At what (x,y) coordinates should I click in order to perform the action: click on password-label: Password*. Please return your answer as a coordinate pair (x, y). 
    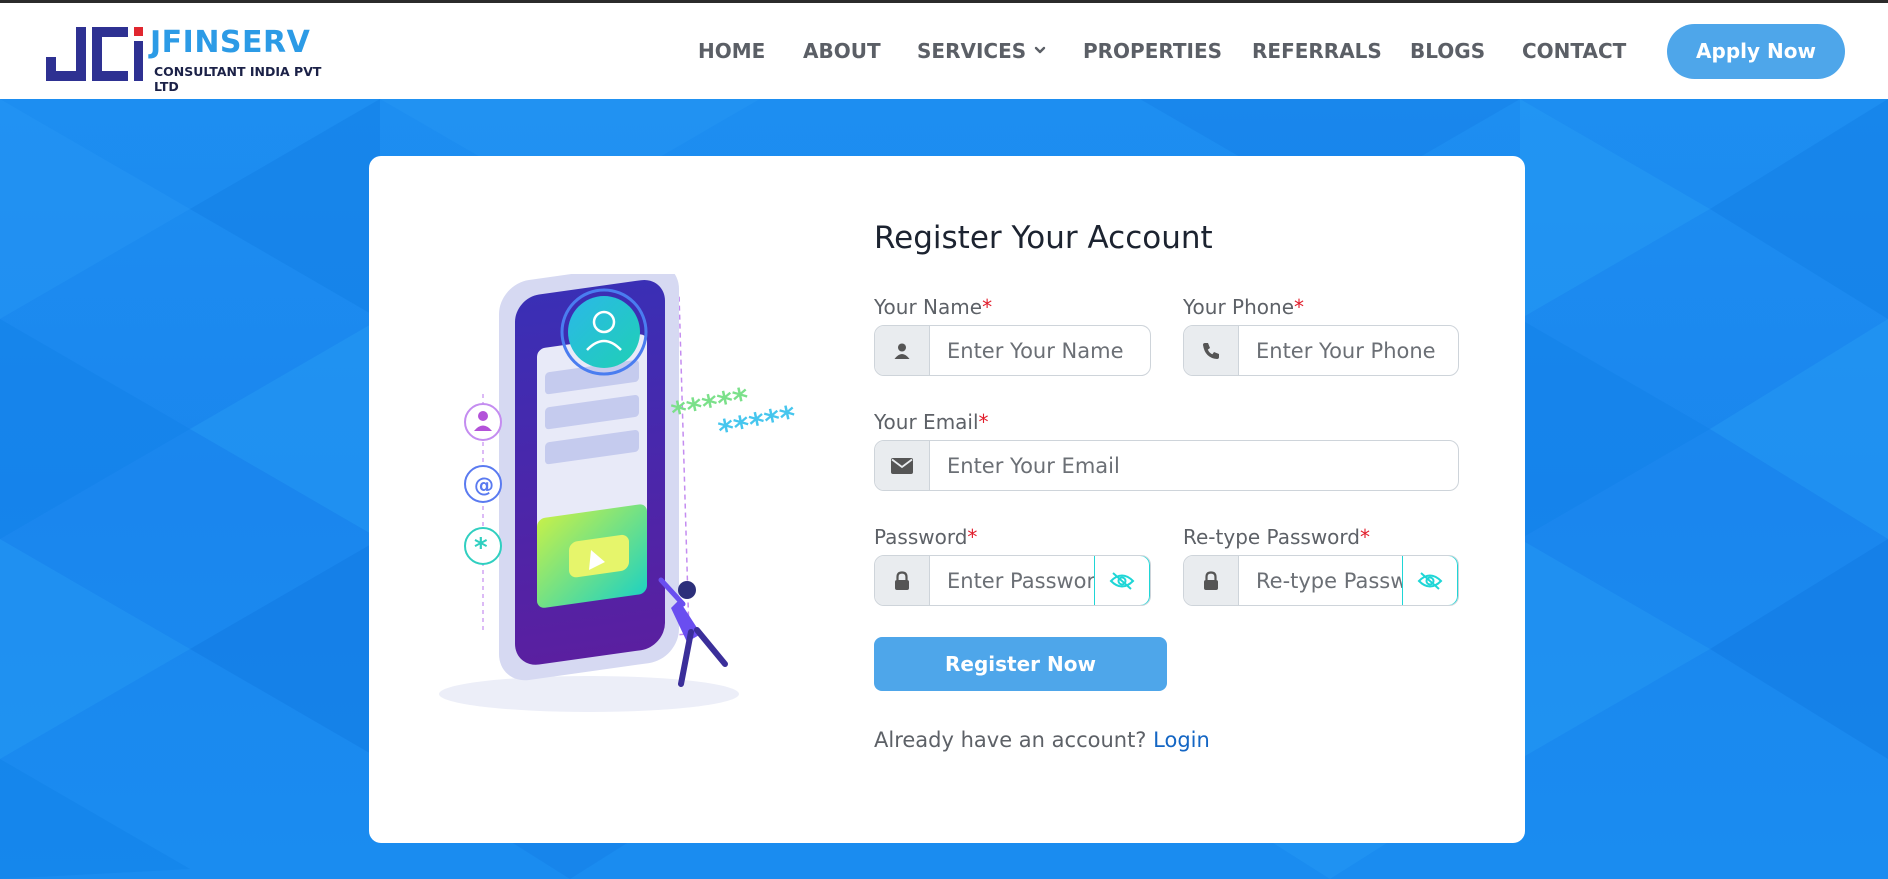
    Looking at the image, I should click on (925, 537).